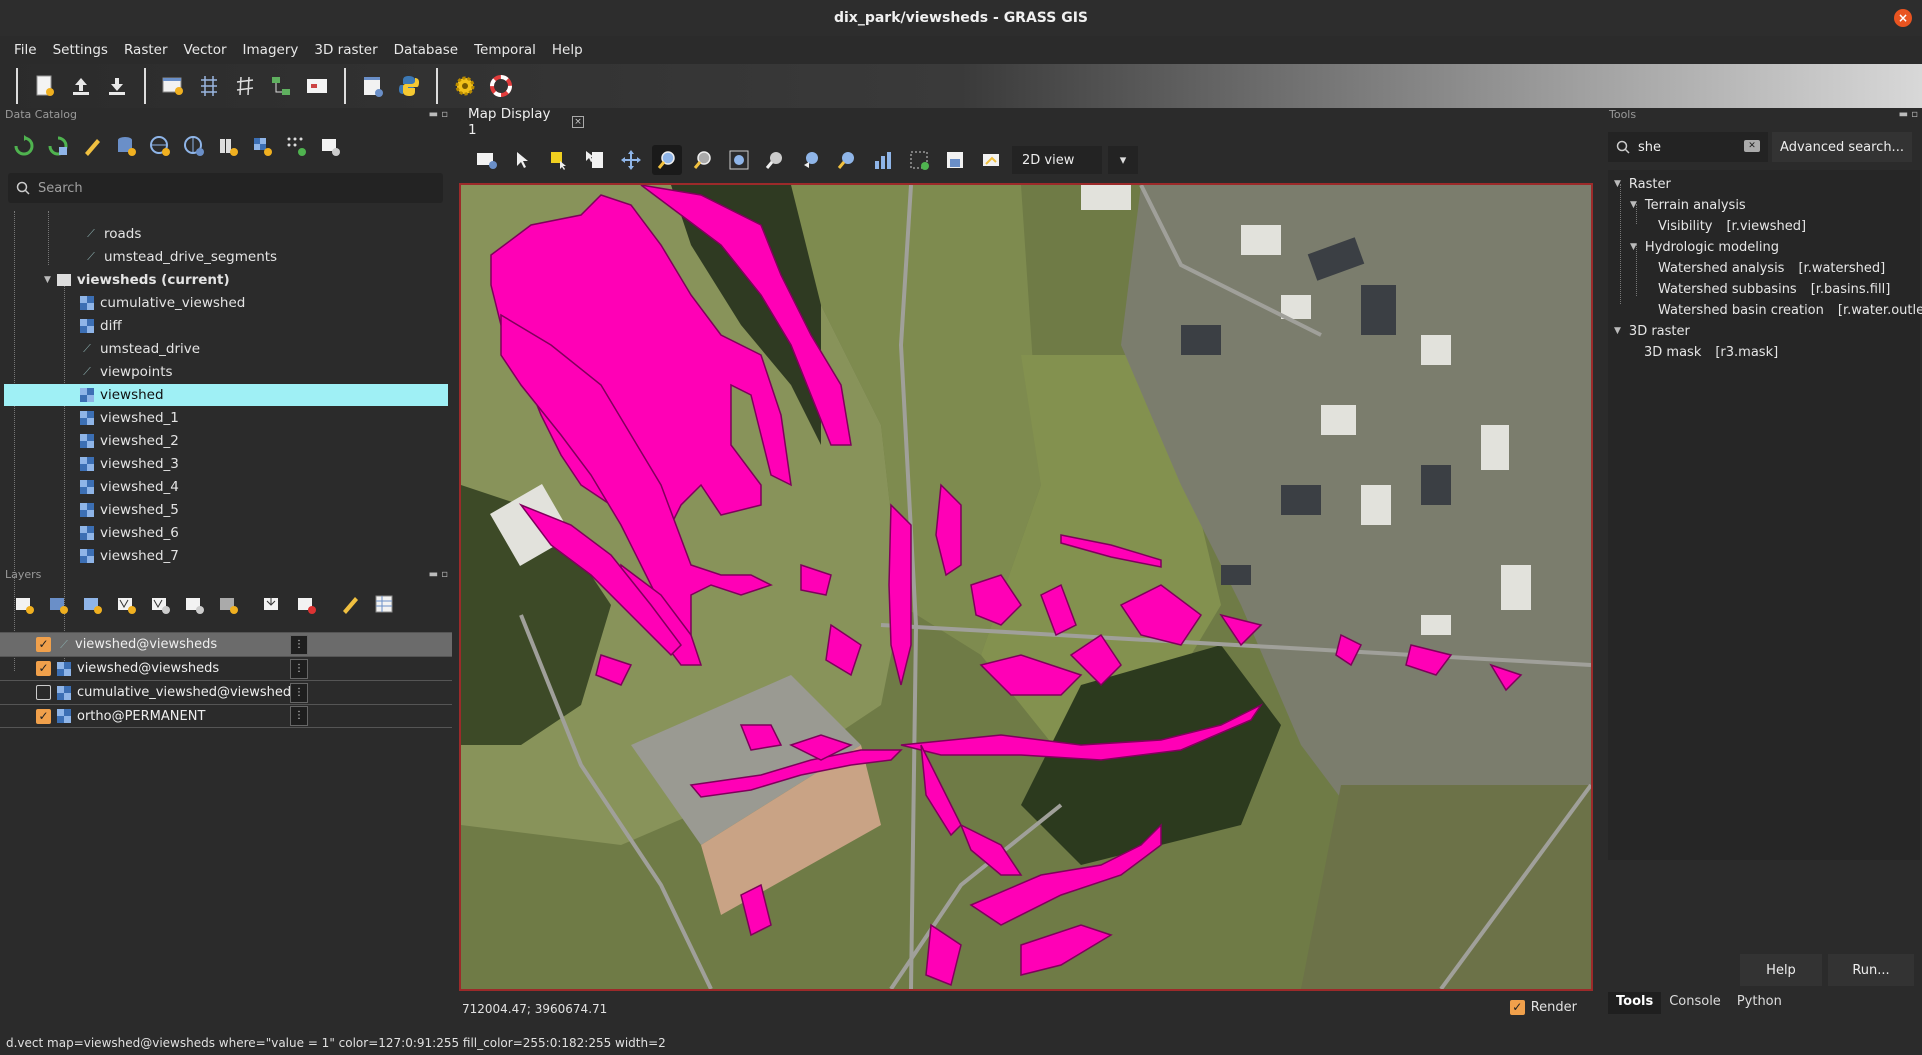 The image size is (1922, 1055). Describe the element at coordinates (1781, 970) in the screenshot. I see `help-button: Help` at that location.